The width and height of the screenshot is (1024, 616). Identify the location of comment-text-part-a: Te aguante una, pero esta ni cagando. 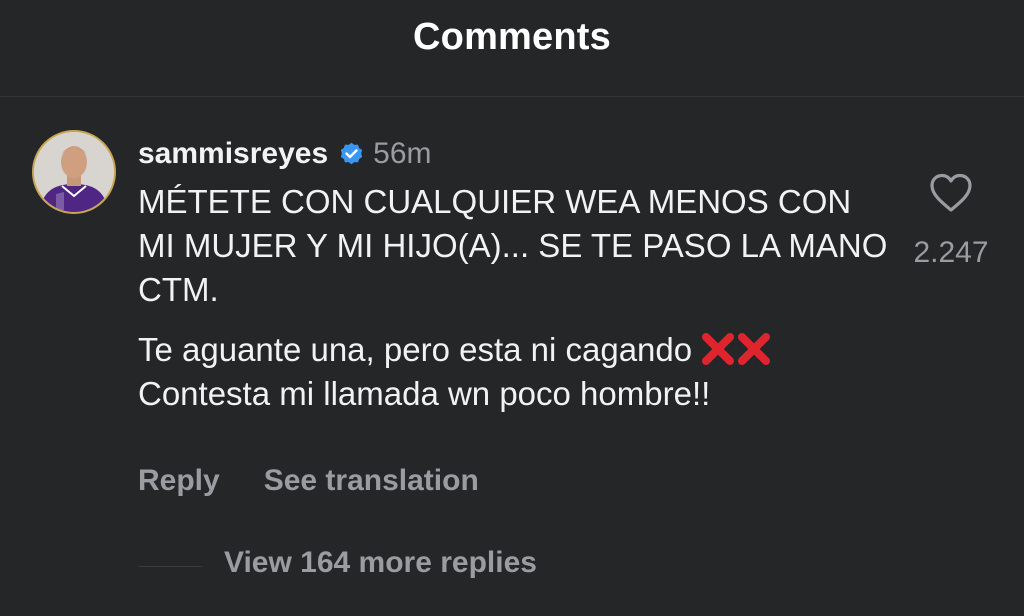
(415, 349).